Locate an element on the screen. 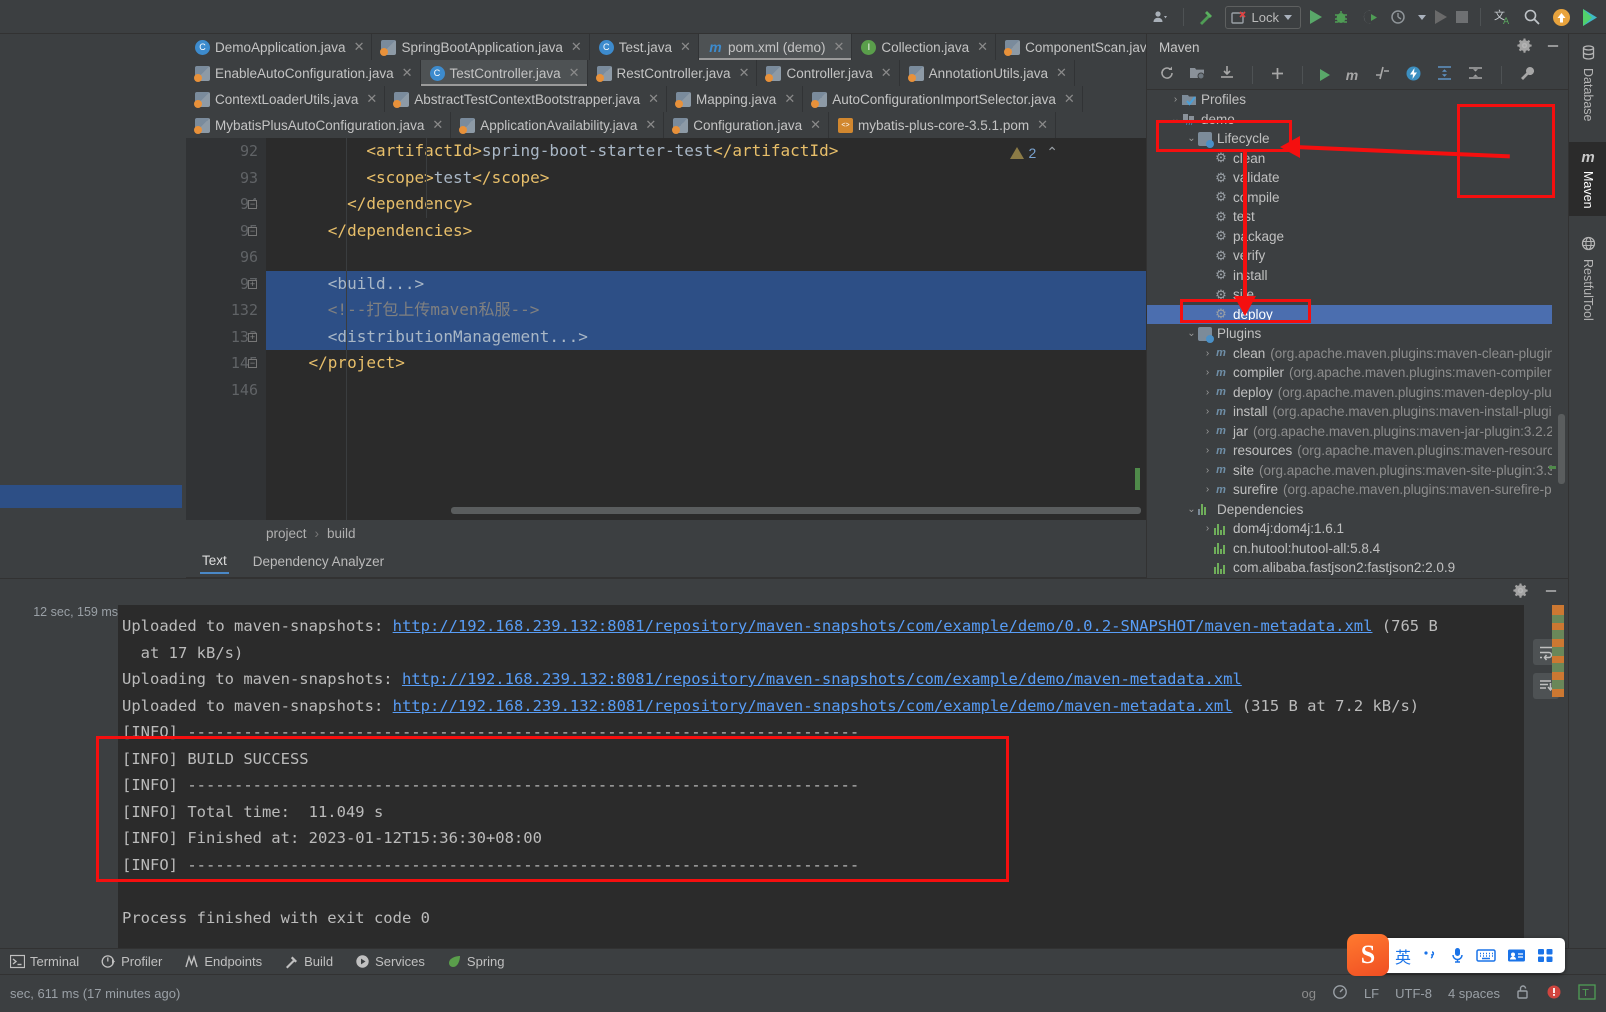  maven-tree-node: ⚙ deploy is located at coordinates (1349, 314).